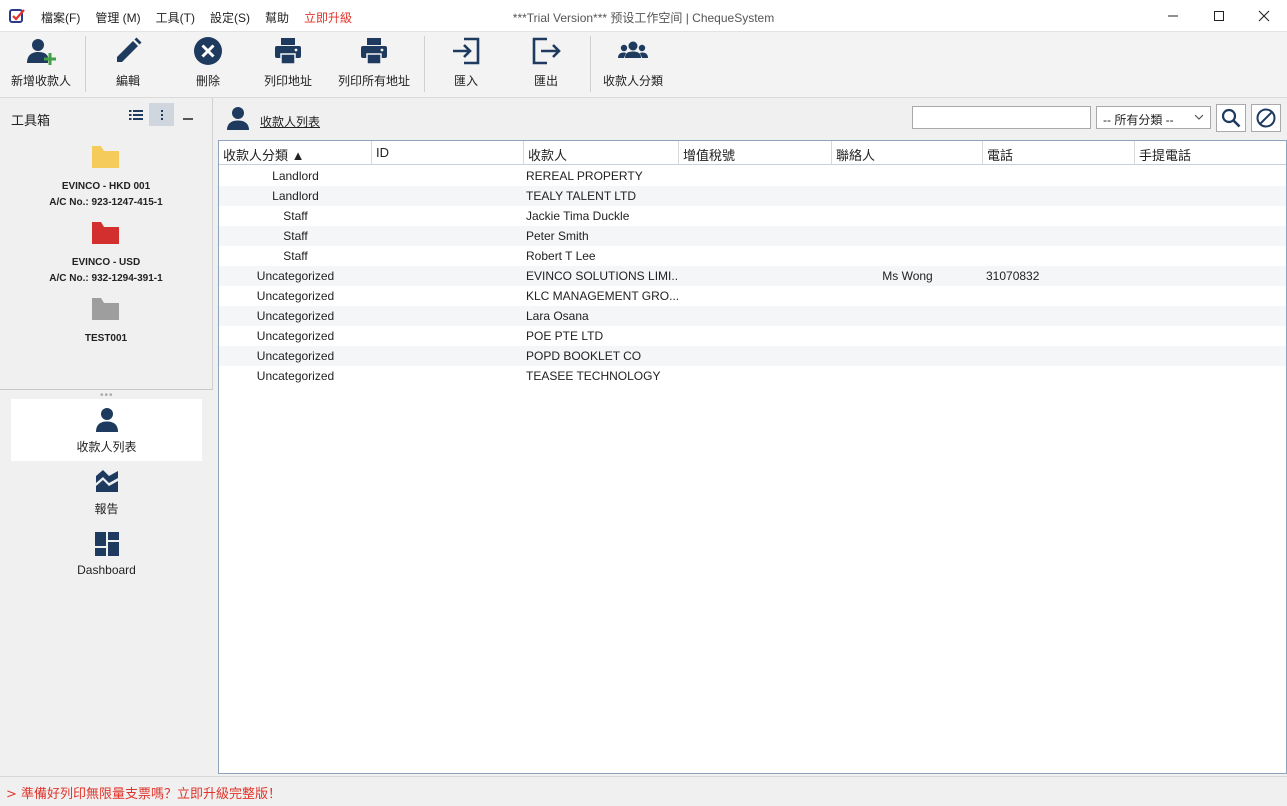 This screenshot has height=806, width=1287. I want to click on print-all-addresses-button: 列印所有地址, so click(374, 65).